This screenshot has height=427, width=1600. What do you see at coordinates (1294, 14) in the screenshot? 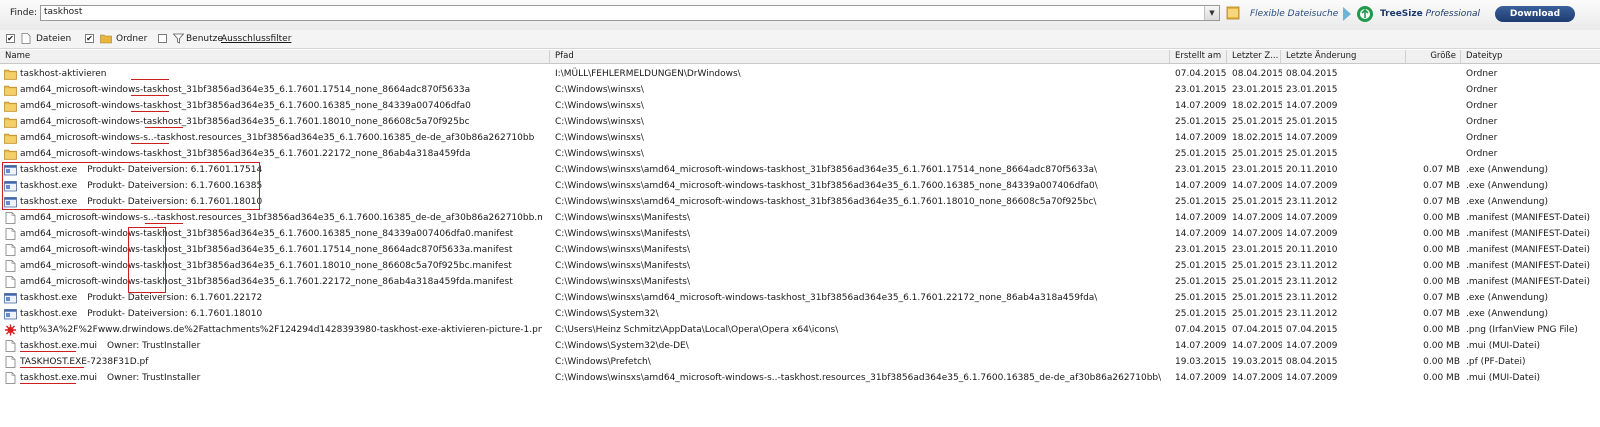
I see `flexible-search-label: Flexible Dateisuche` at bounding box center [1294, 14].